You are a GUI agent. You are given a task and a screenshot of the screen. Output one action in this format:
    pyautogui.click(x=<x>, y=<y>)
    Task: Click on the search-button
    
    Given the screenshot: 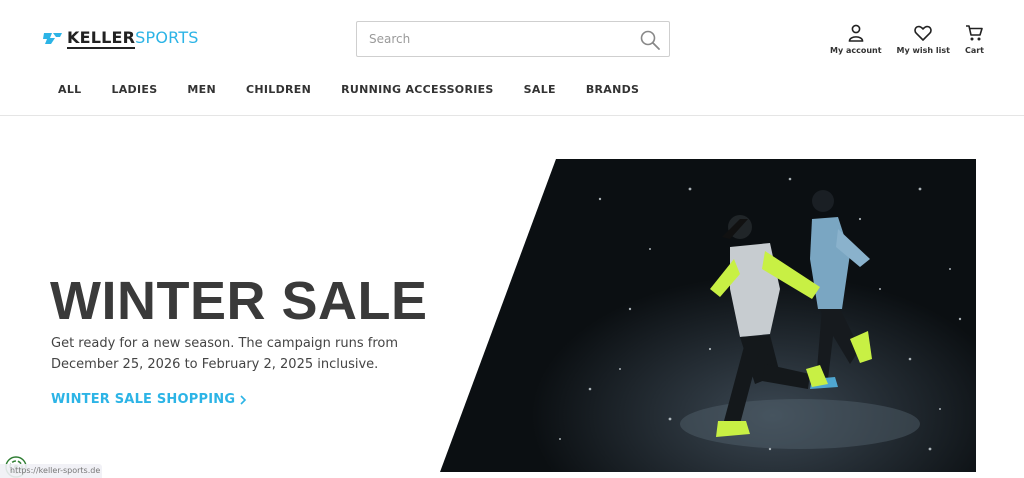 What is the action you would take?
    pyautogui.click(x=650, y=40)
    